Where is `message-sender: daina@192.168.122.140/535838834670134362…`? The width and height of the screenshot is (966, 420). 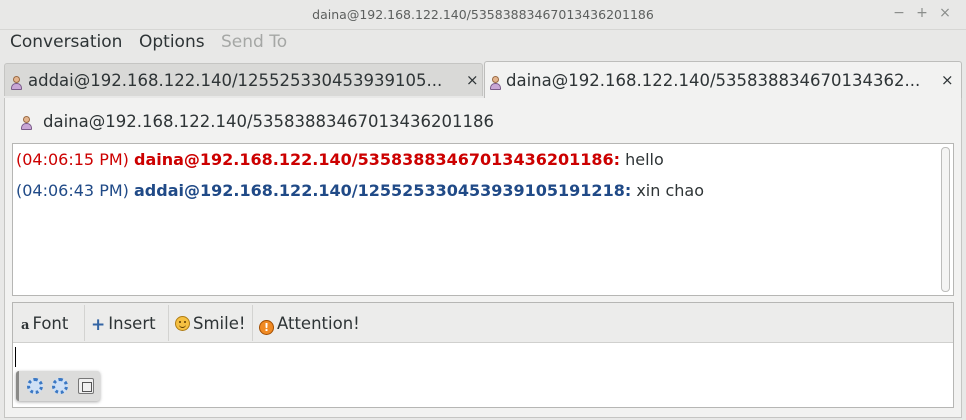
message-sender: daina@192.168.122.140/535838834670134362… is located at coordinates (377, 159).